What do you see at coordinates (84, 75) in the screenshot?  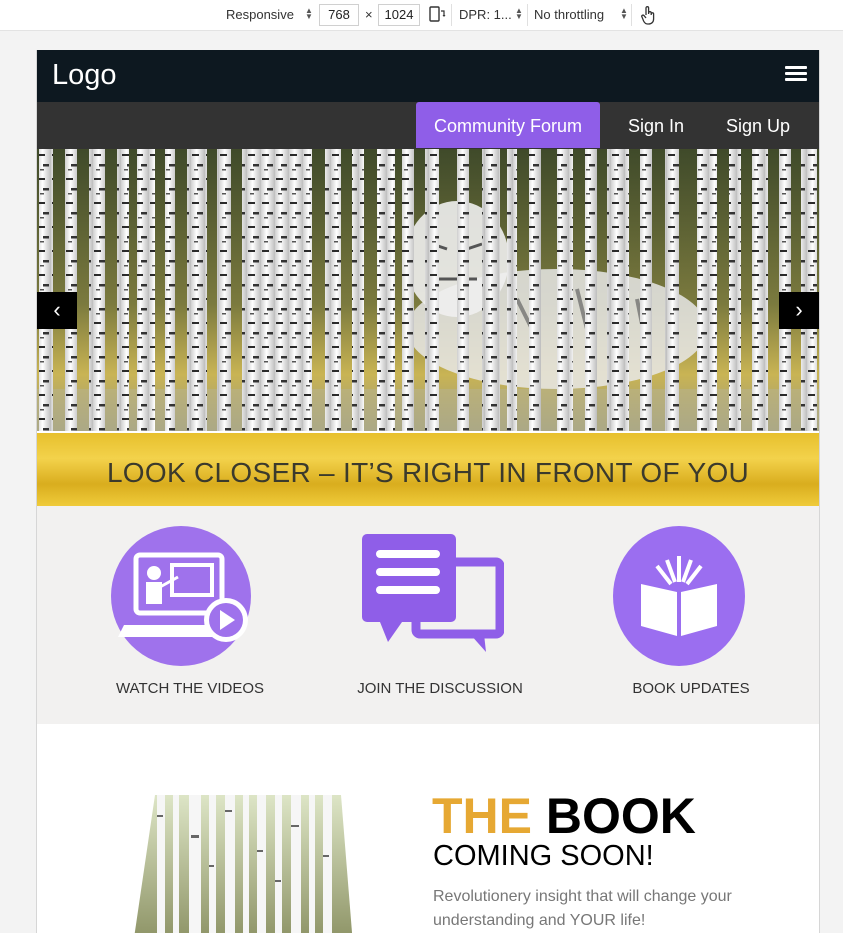 I see `site-logo: Logo` at bounding box center [84, 75].